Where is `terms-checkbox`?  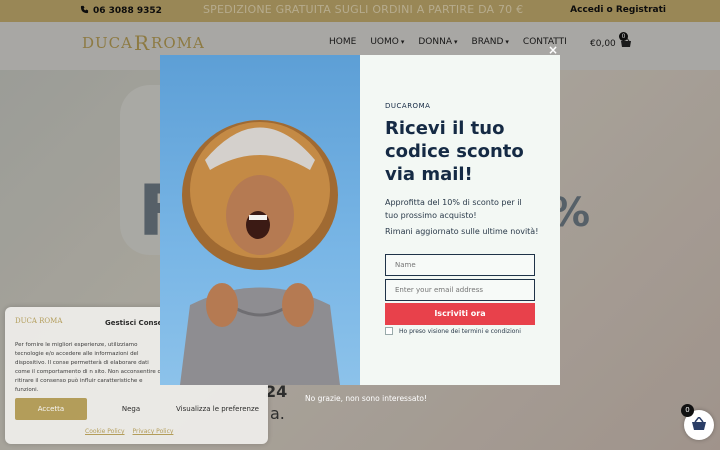
terms-checkbox is located at coordinates (389, 331).